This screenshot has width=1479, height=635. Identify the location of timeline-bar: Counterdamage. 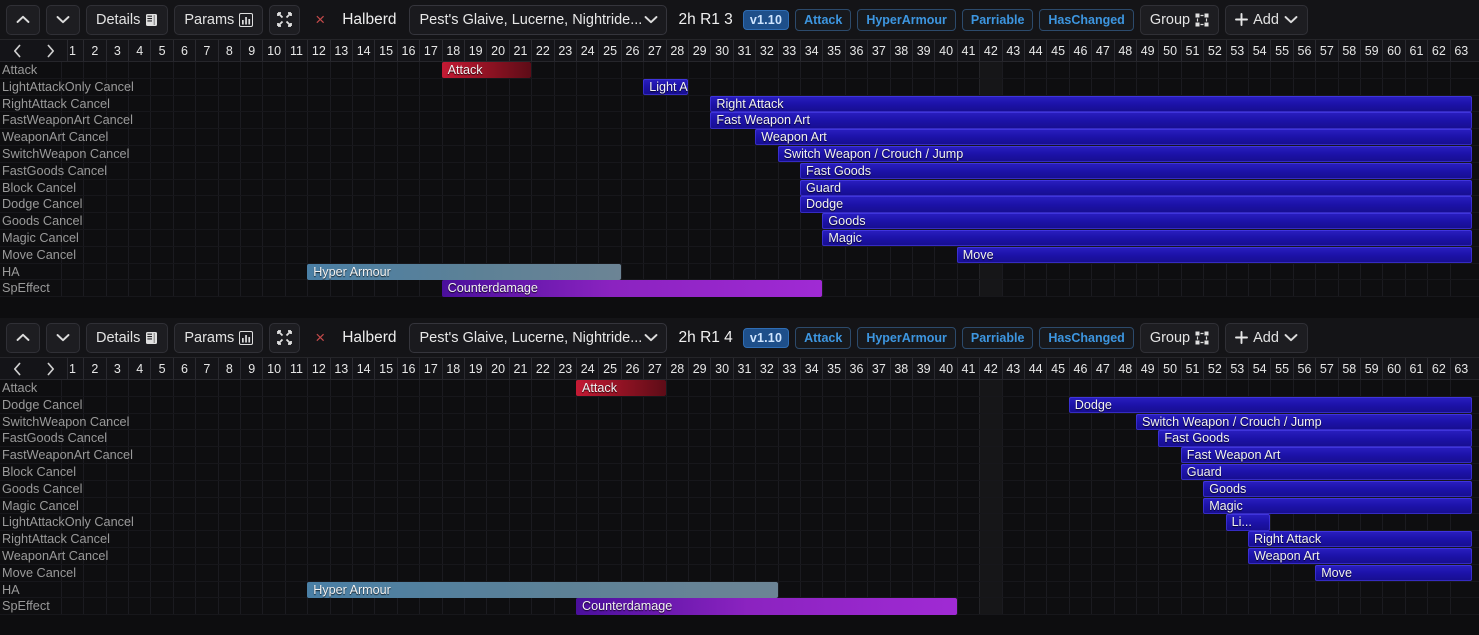
(632, 288).